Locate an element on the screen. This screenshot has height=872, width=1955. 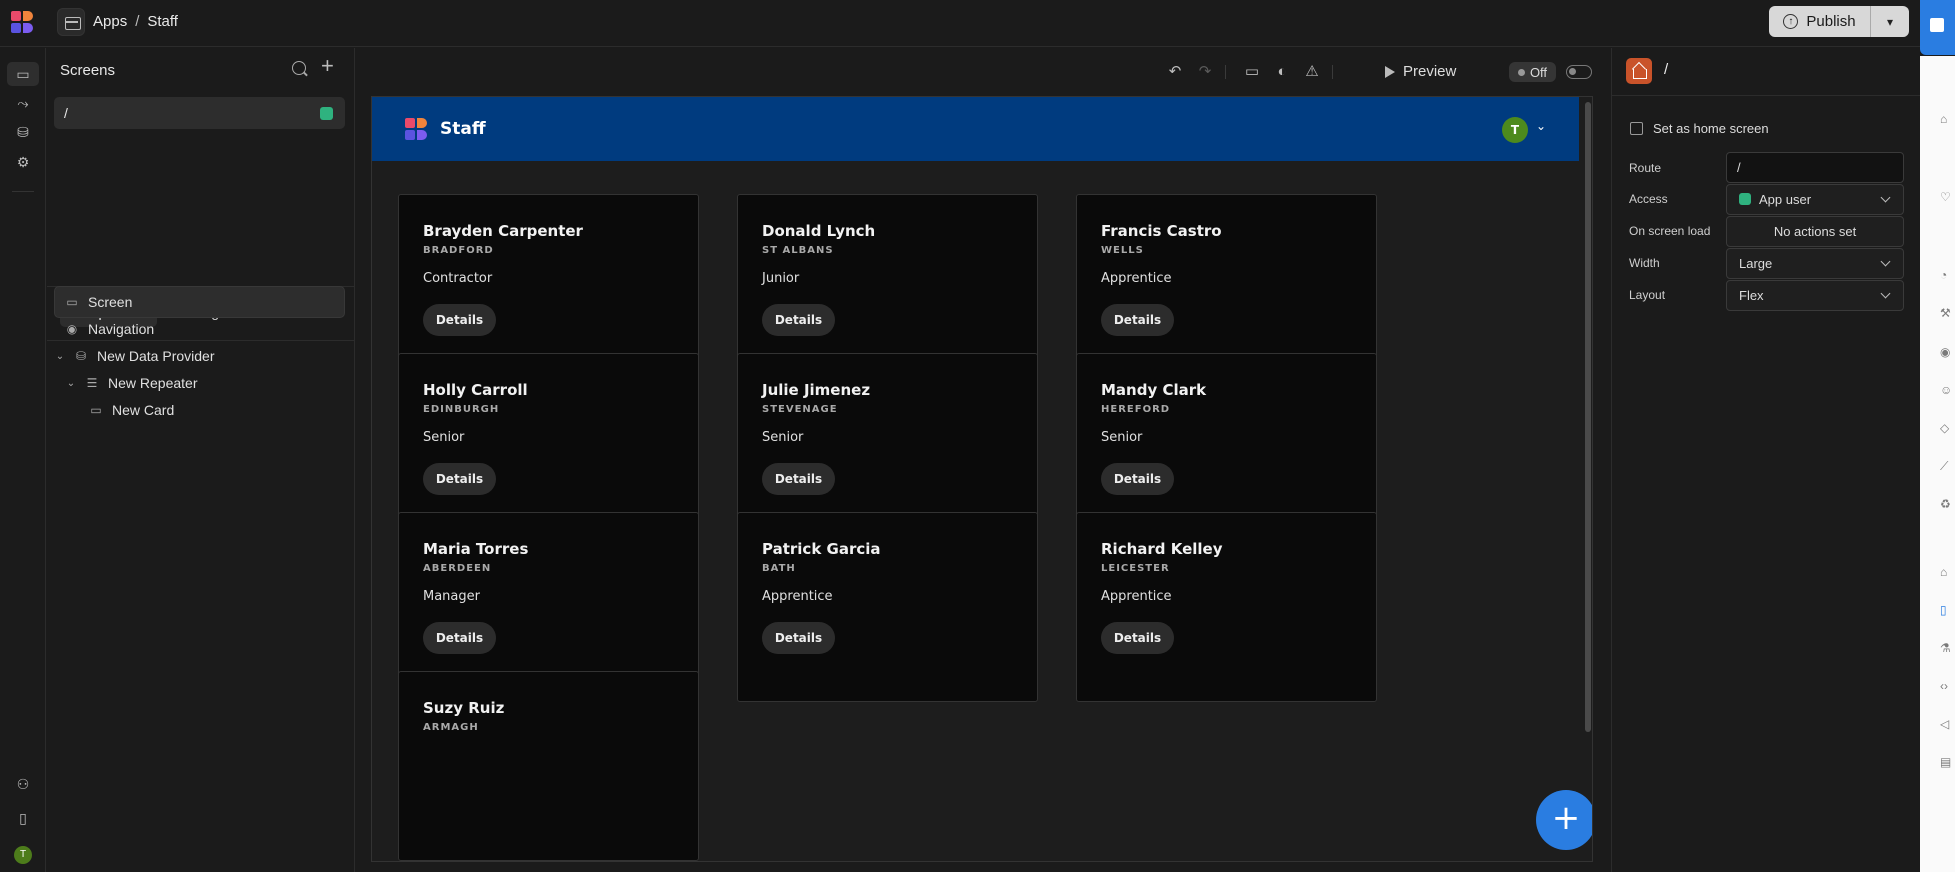
breadcrumb-apps: Apps is located at coordinates (110, 21).